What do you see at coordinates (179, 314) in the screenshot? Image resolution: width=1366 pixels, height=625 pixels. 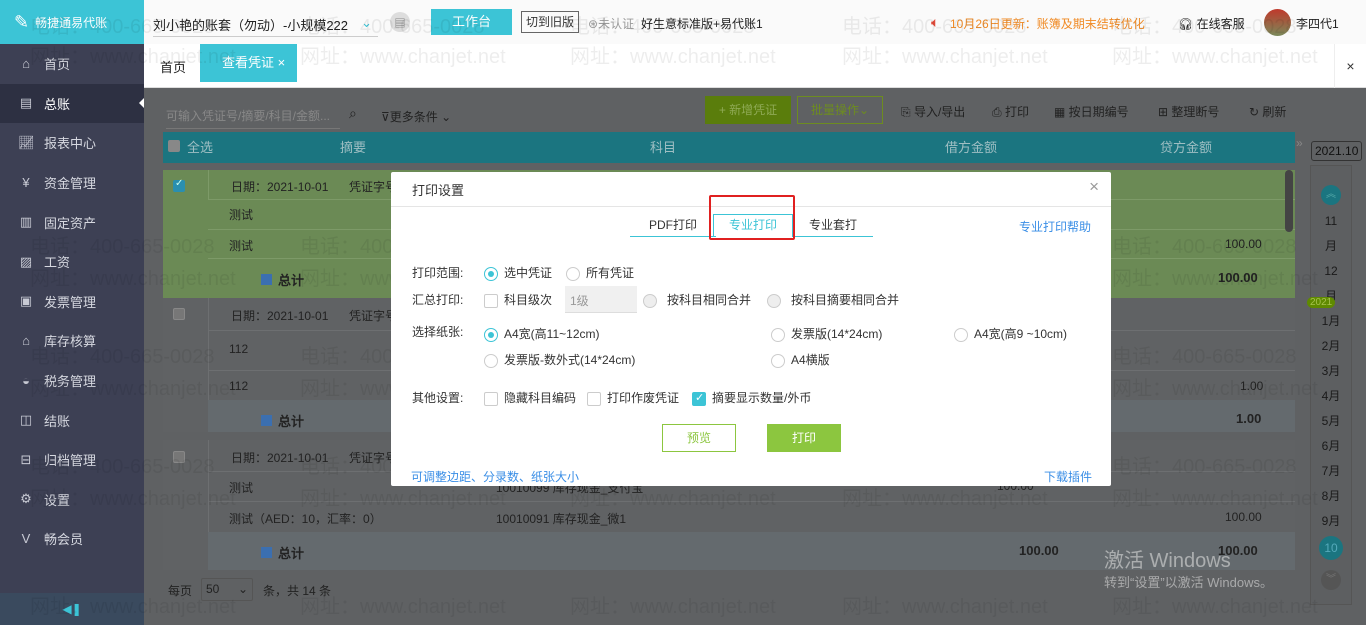 I see `row-checkbox` at bounding box center [179, 314].